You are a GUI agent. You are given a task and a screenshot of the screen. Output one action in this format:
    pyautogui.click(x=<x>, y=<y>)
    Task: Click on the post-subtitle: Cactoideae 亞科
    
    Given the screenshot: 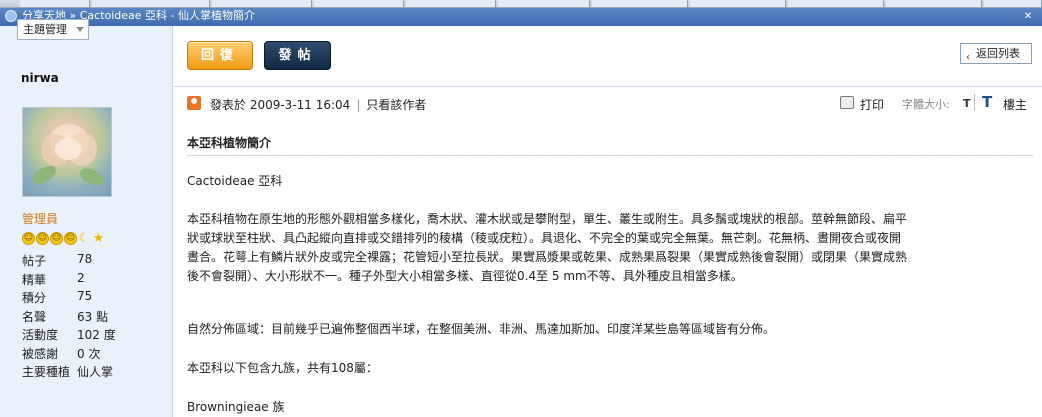 What is the action you would take?
    pyautogui.click(x=235, y=181)
    